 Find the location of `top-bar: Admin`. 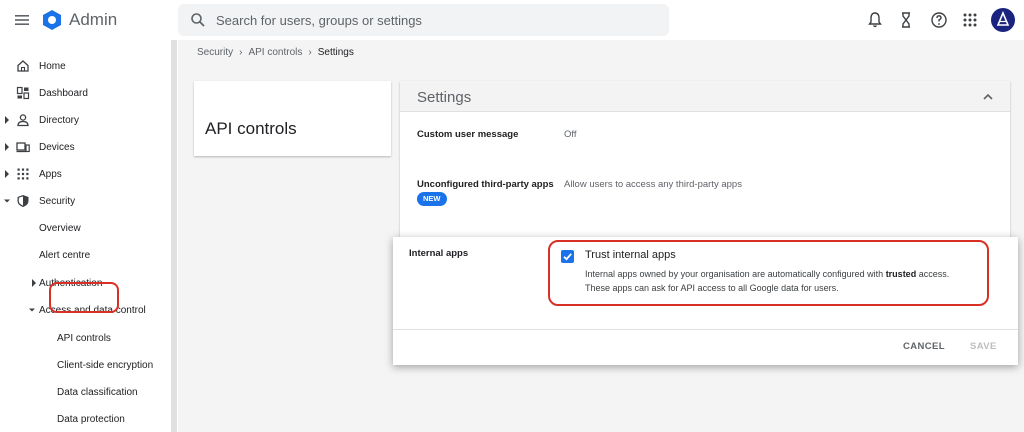

top-bar: Admin is located at coordinates (512, 20).